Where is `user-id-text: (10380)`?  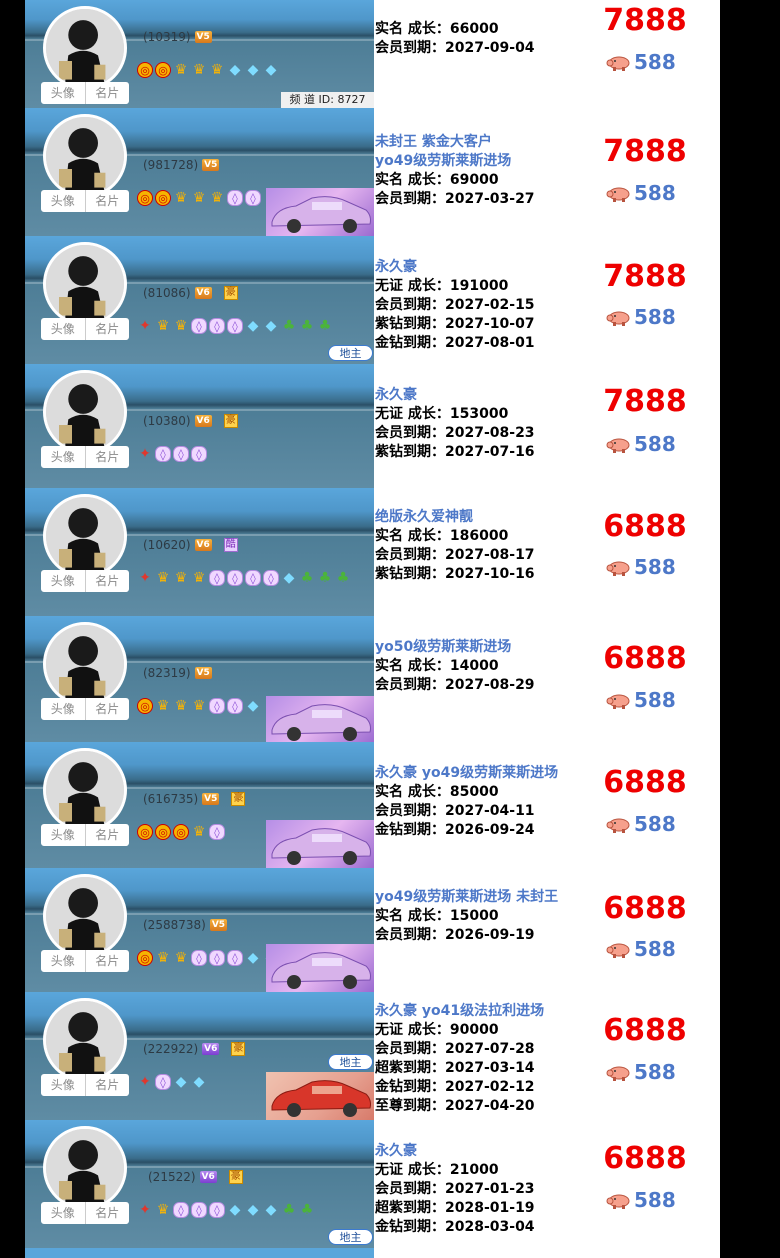
user-id-text: (10380) is located at coordinates (167, 421).